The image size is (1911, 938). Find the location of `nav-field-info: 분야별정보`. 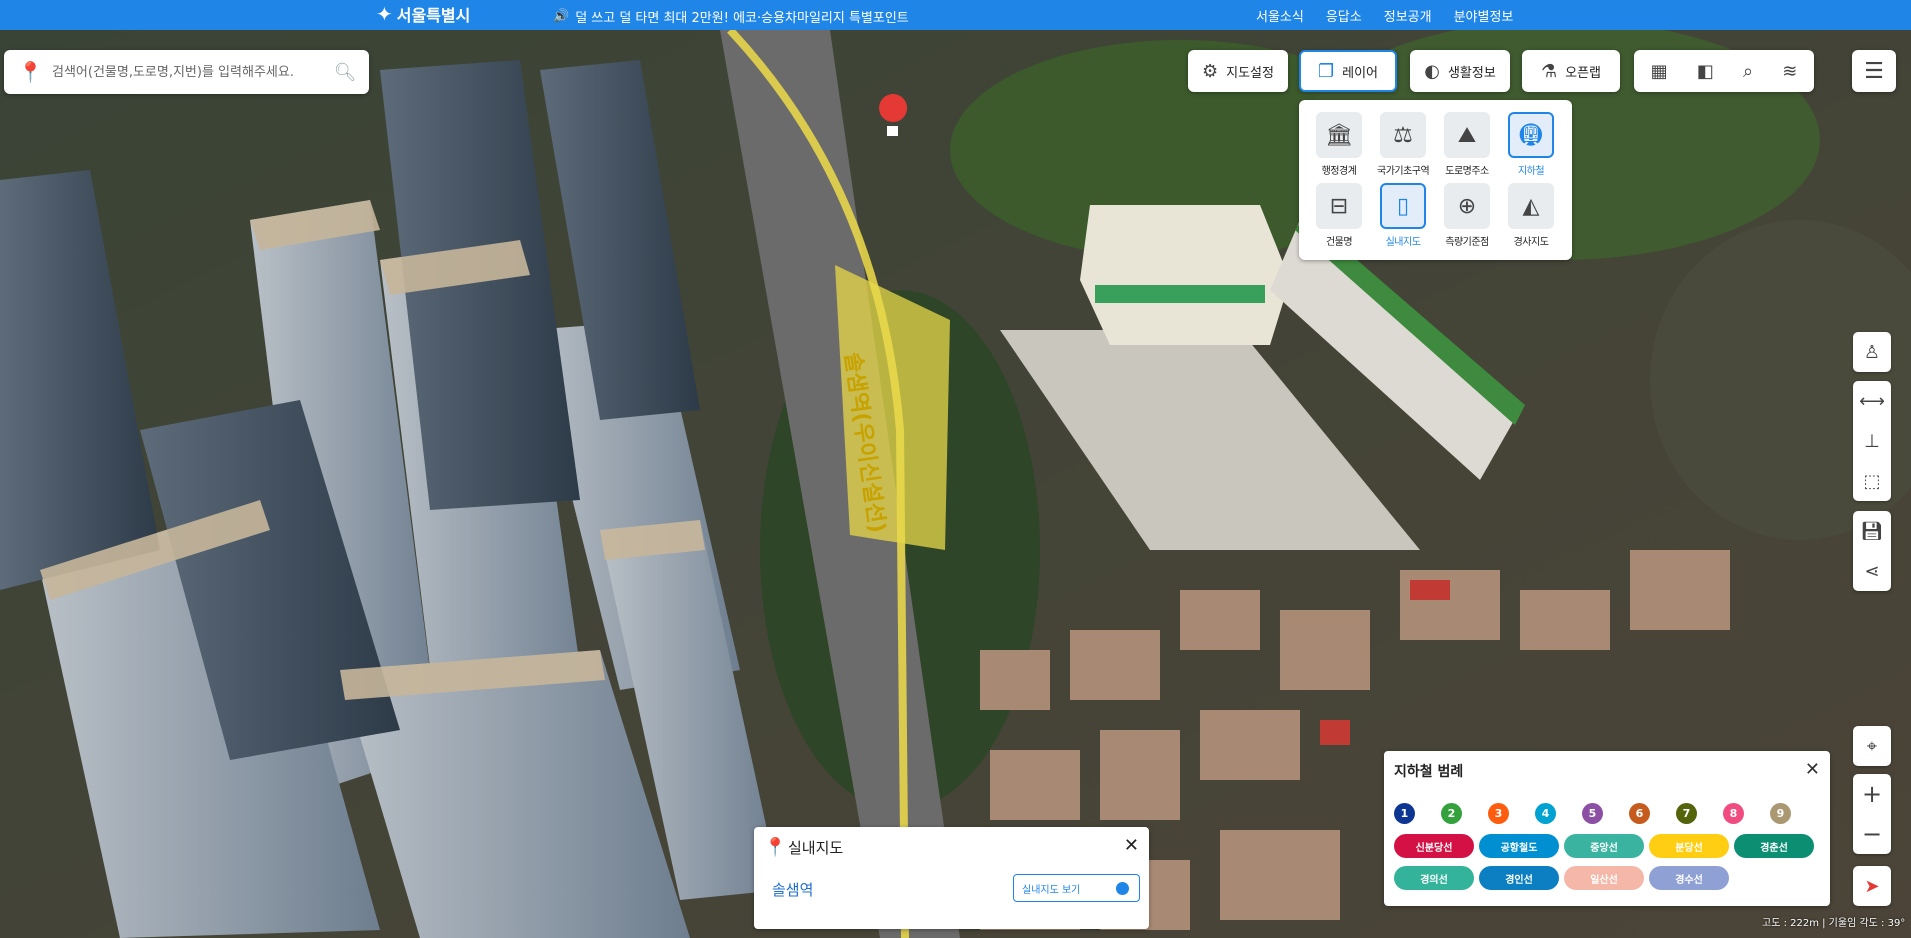

nav-field-info: 분야별정보 is located at coordinates (1484, 15).